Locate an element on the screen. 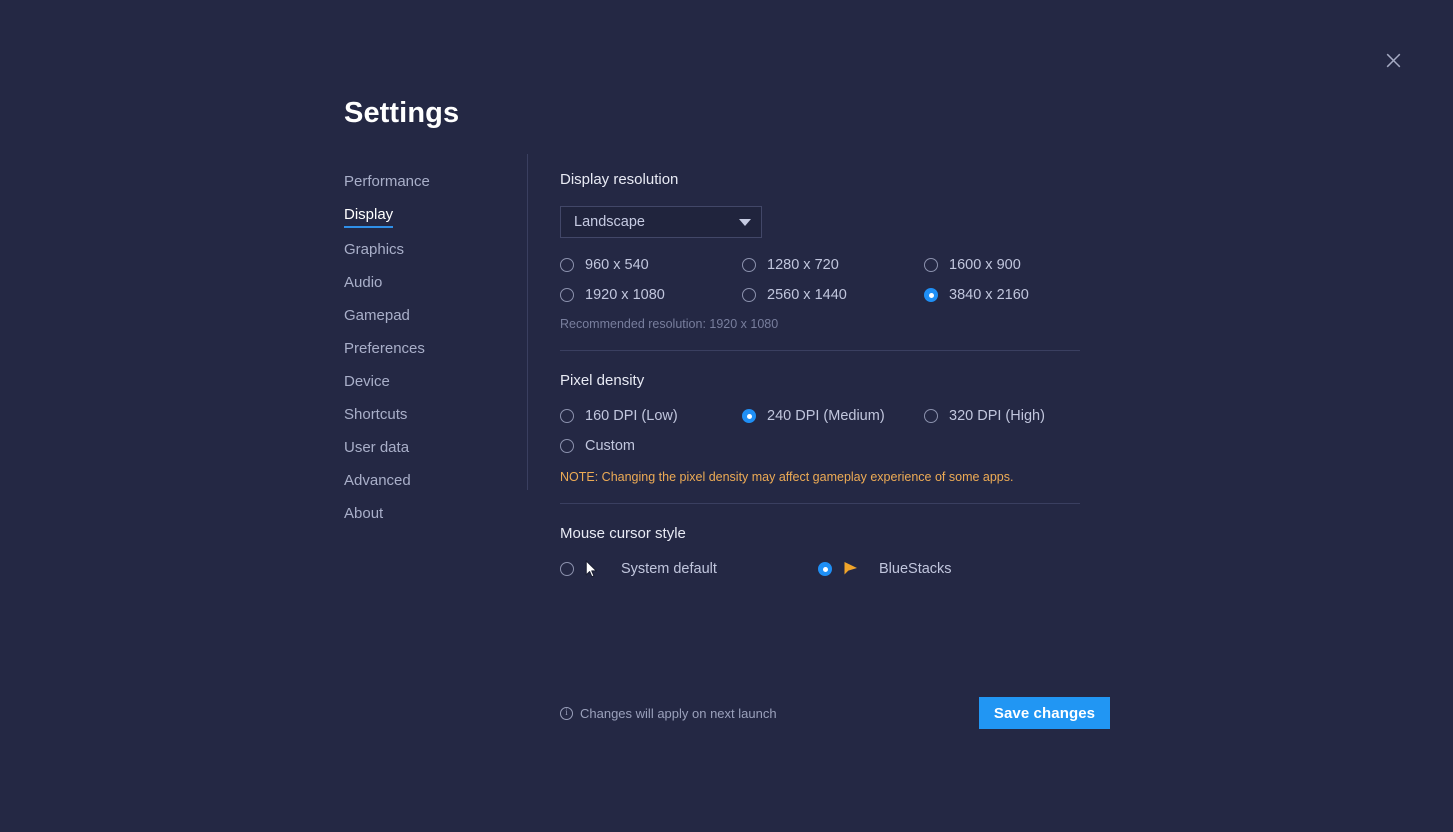  resolution-option-label: 1920 x 1080 is located at coordinates (625, 295).